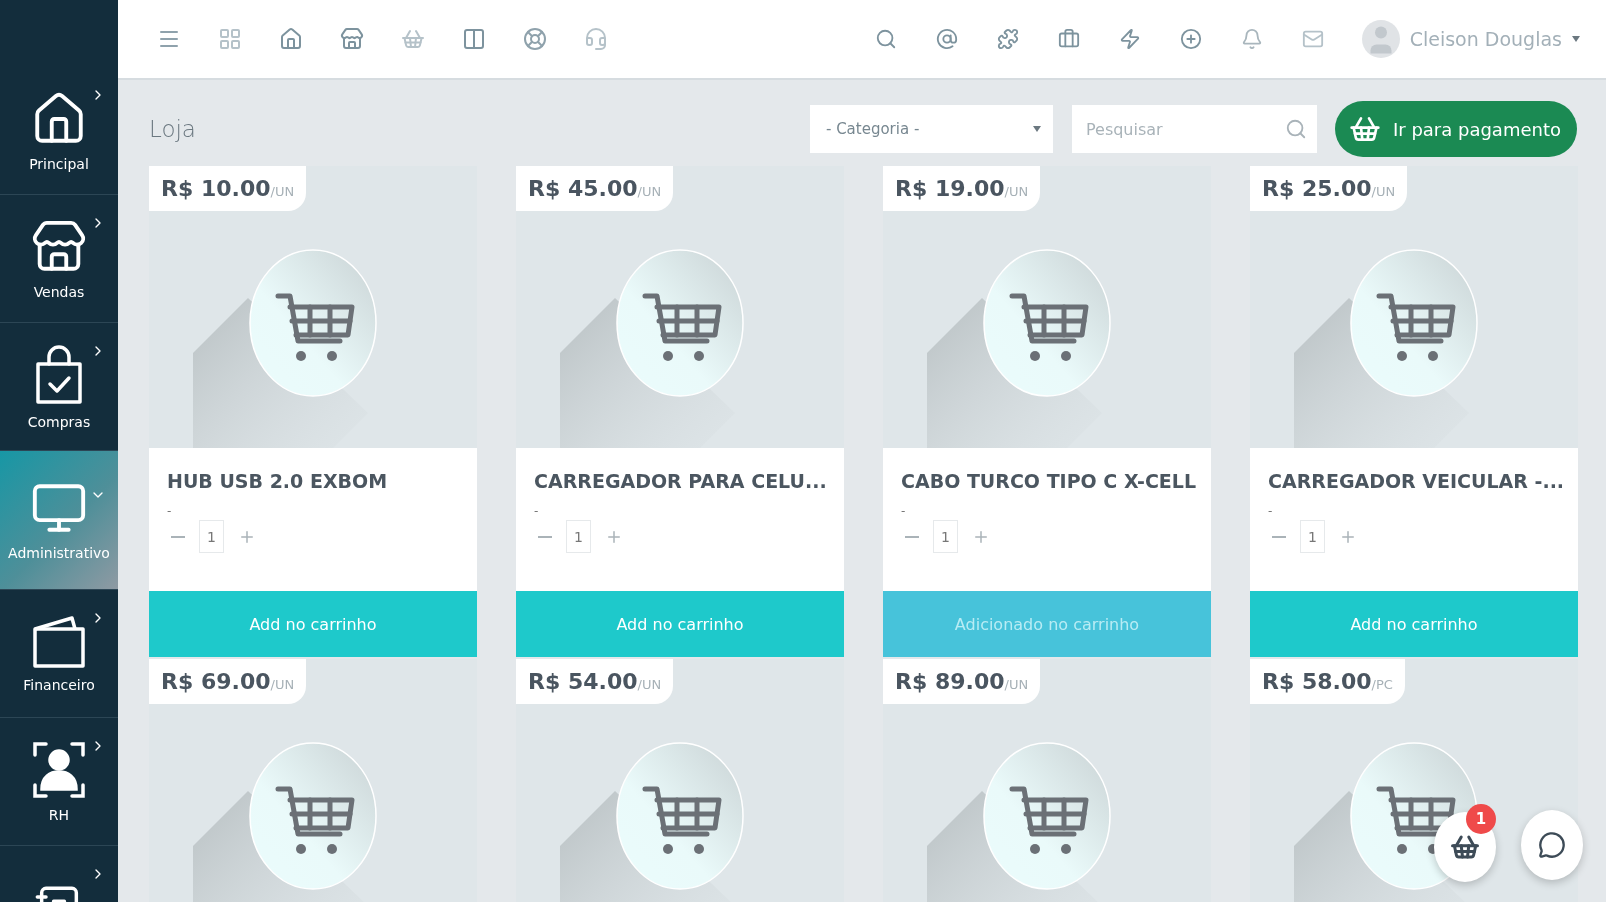 This screenshot has width=1606, height=902. What do you see at coordinates (229, 39) in the screenshot?
I see `grid-icon` at bounding box center [229, 39].